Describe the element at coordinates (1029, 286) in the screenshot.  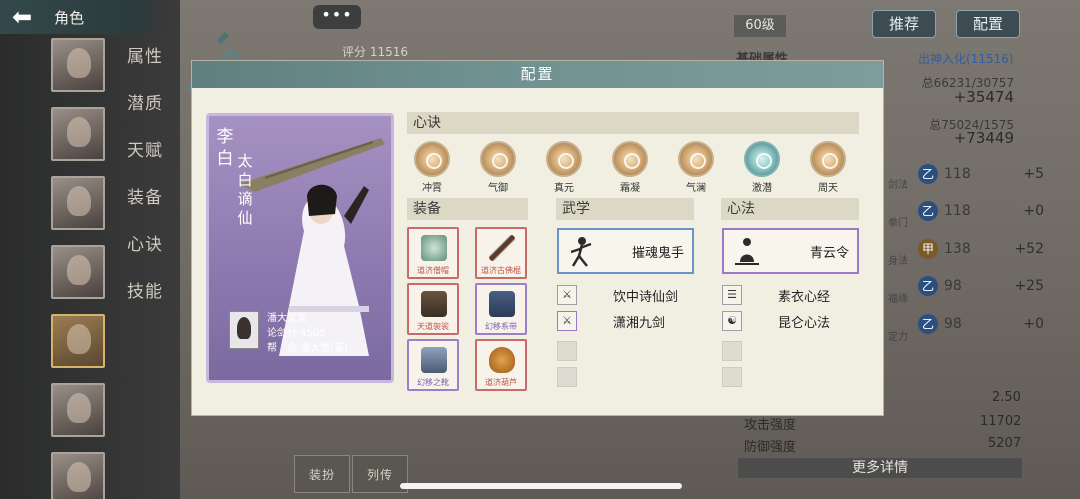
I see `stat-delta: +25` at that location.